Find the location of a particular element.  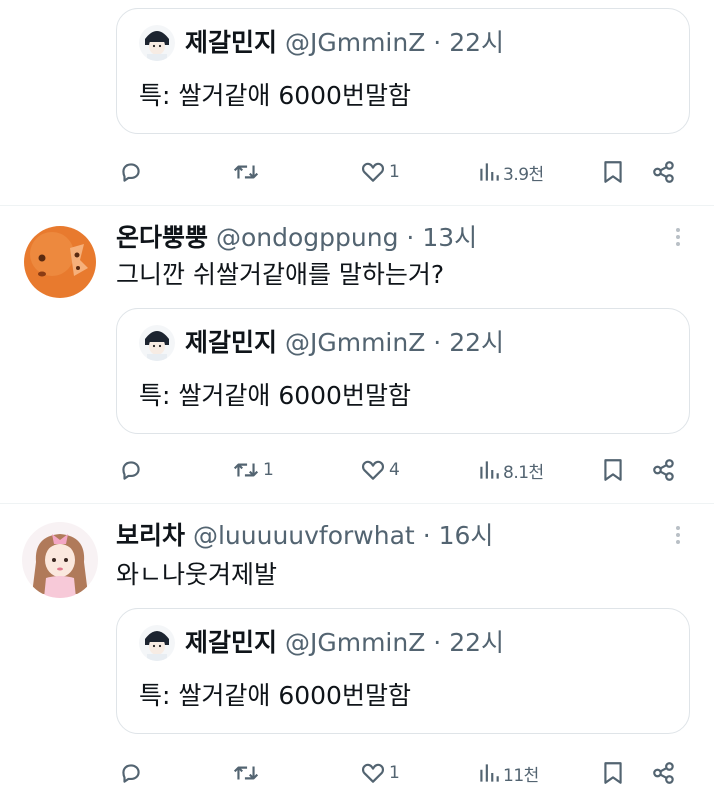

views-button: 3.9천 is located at coordinates (511, 172).